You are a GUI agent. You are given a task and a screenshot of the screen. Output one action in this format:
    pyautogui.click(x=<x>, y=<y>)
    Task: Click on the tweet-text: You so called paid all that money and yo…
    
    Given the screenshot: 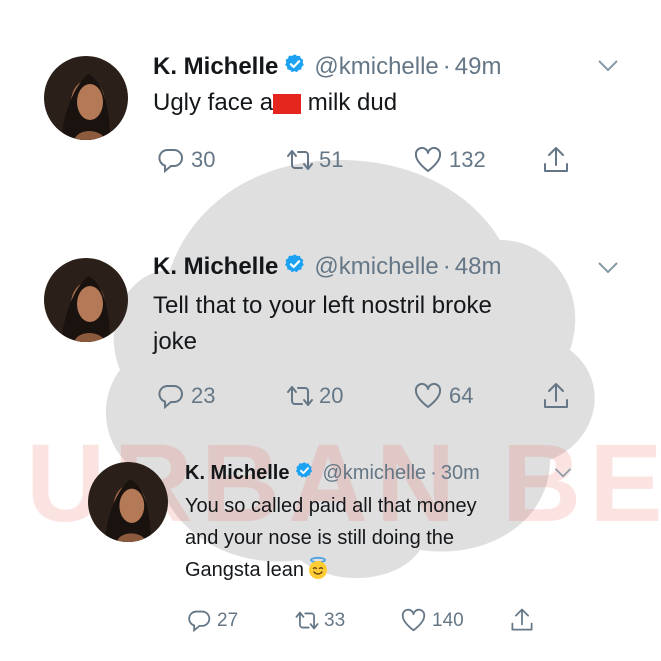 What is the action you would take?
    pyautogui.click(x=331, y=540)
    